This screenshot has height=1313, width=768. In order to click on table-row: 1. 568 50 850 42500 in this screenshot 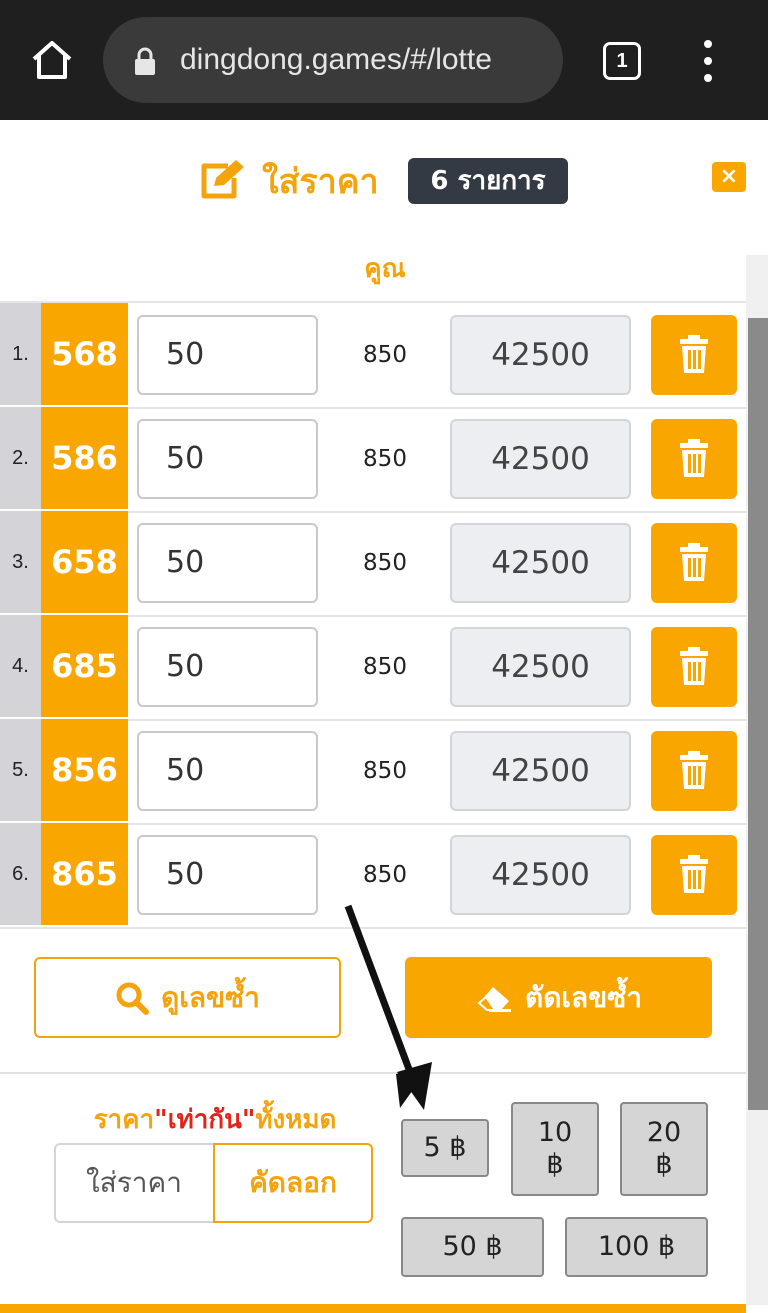, I will do `click(373, 356)`.